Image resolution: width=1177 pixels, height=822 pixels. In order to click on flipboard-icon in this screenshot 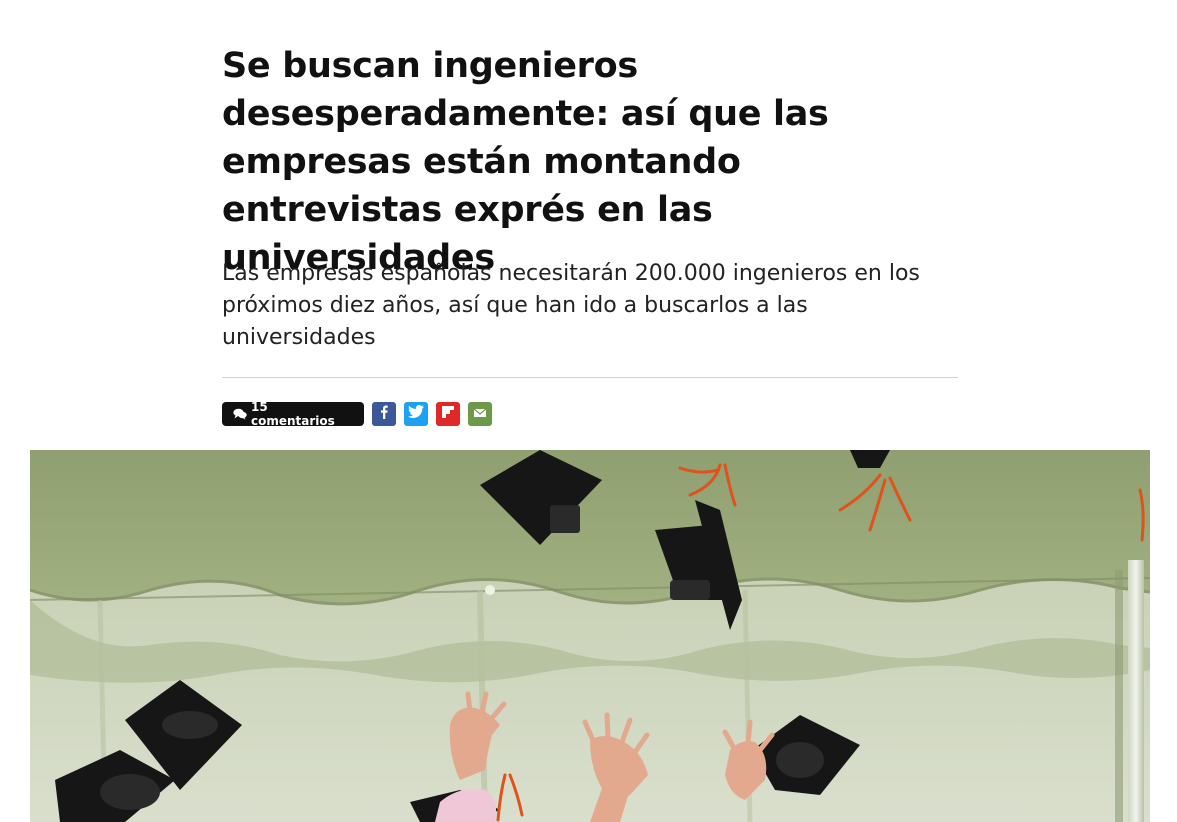, I will do `click(448, 414)`.